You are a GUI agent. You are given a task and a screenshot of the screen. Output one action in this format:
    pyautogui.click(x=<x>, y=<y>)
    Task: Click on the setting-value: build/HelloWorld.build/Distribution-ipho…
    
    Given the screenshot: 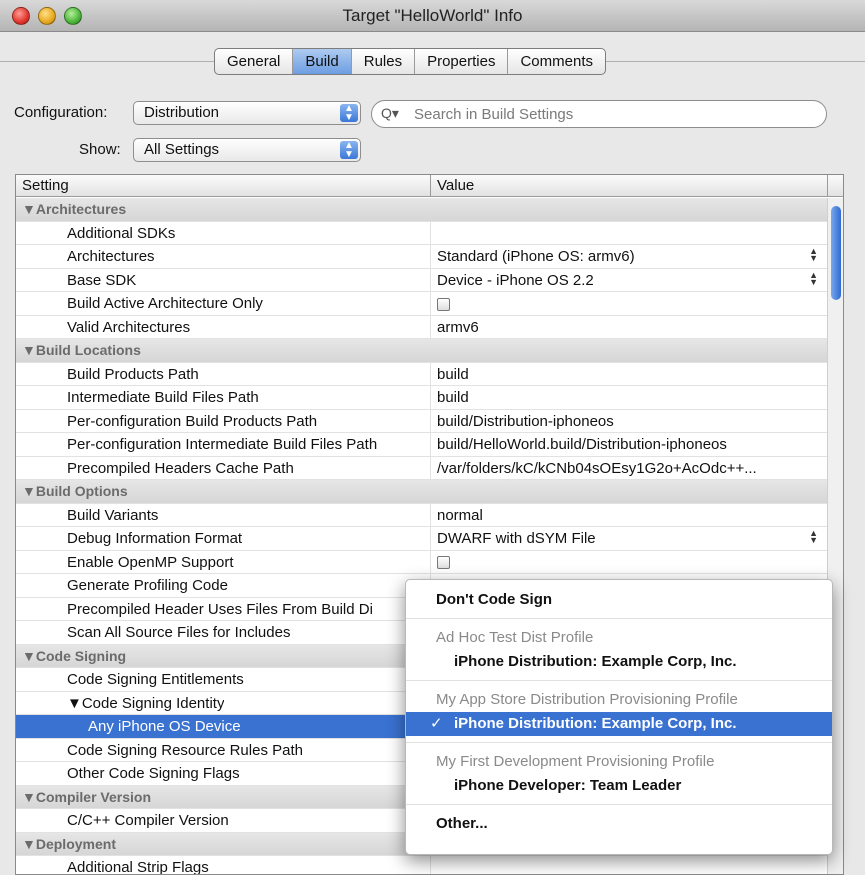 What is the action you would take?
    pyautogui.click(x=631, y=444)
    